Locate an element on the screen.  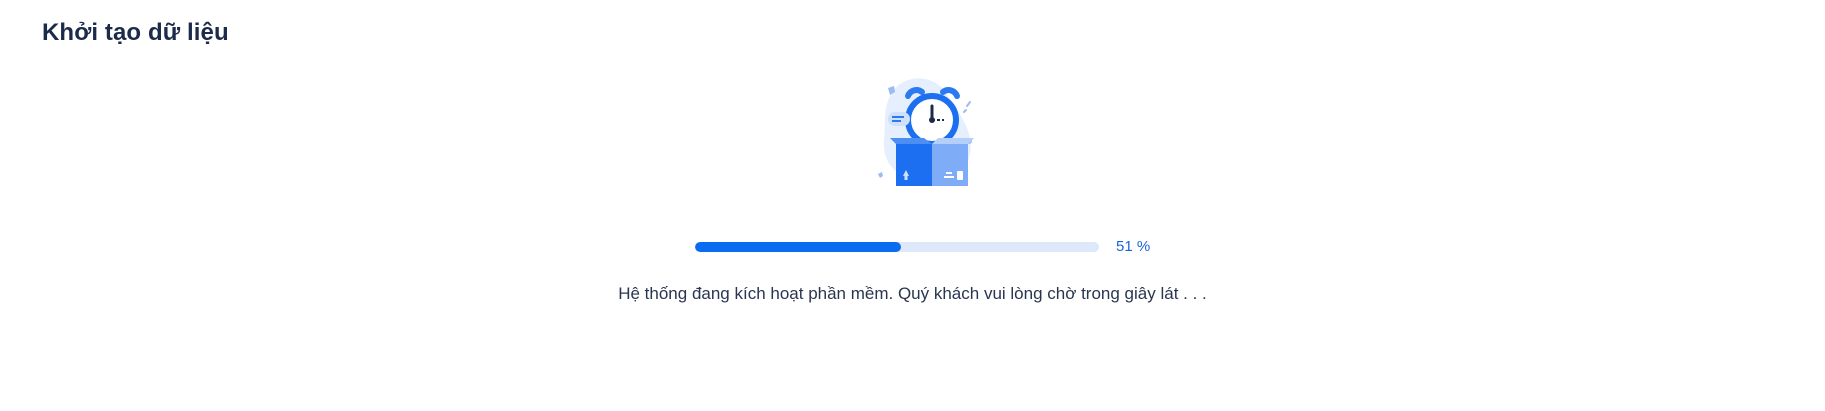
page-title: Khởi tạo dữ liệu is located at coordinates (135, 32).